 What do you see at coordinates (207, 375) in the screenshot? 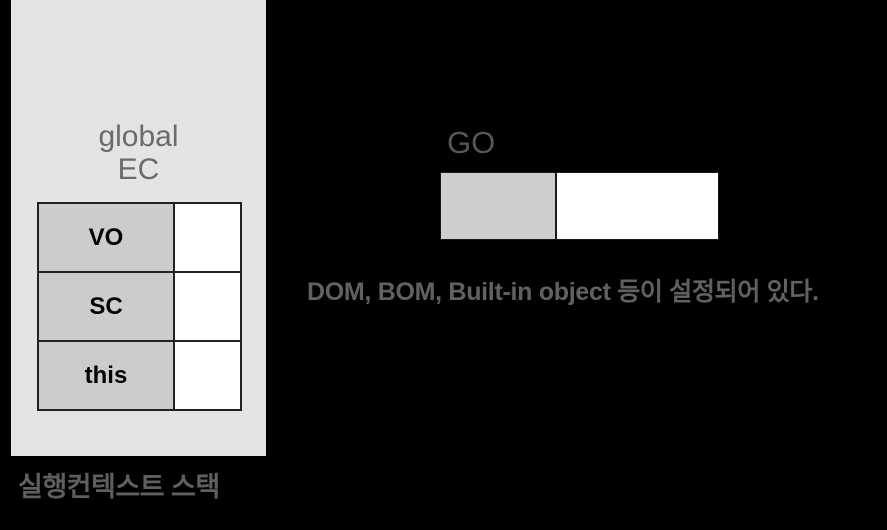
I see `ec-row-value-this` at bounding box center [207, 375].